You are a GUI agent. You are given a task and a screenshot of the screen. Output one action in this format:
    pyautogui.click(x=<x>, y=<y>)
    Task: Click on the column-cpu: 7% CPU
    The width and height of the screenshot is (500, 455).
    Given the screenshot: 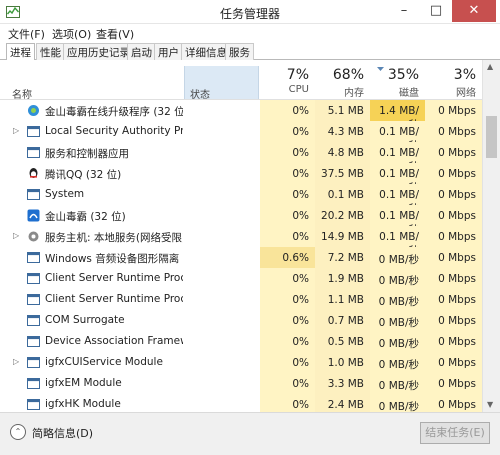 What is the action you would take?
    pyautogui.click(x=287, y=80)
    